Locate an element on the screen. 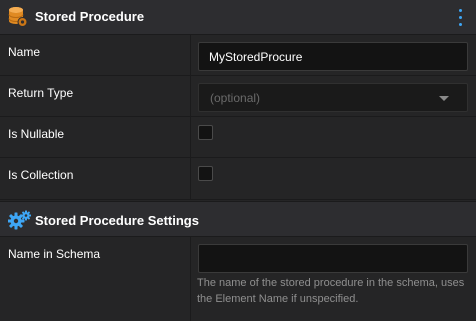 The height and width of the screenshot is (321, 476). return-type-row: Return Type (optional) is located at coordinates (238, 96).